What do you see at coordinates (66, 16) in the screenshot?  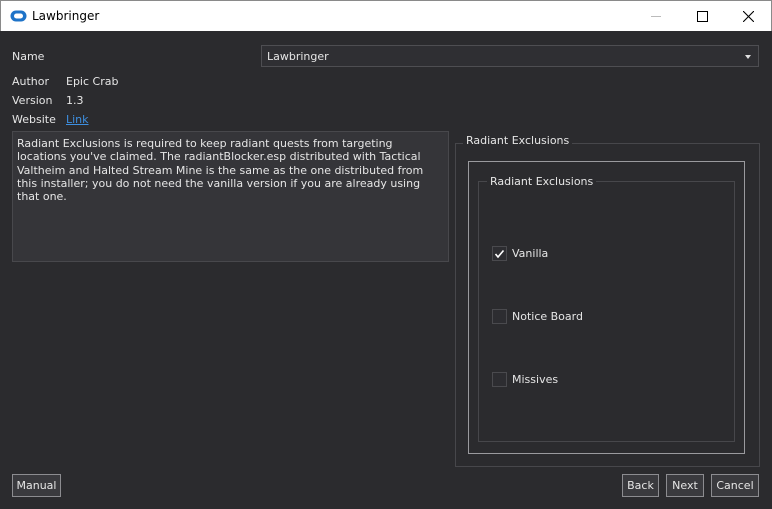 I see `window-title: Lawbringer` at bounding box center [66, 16].